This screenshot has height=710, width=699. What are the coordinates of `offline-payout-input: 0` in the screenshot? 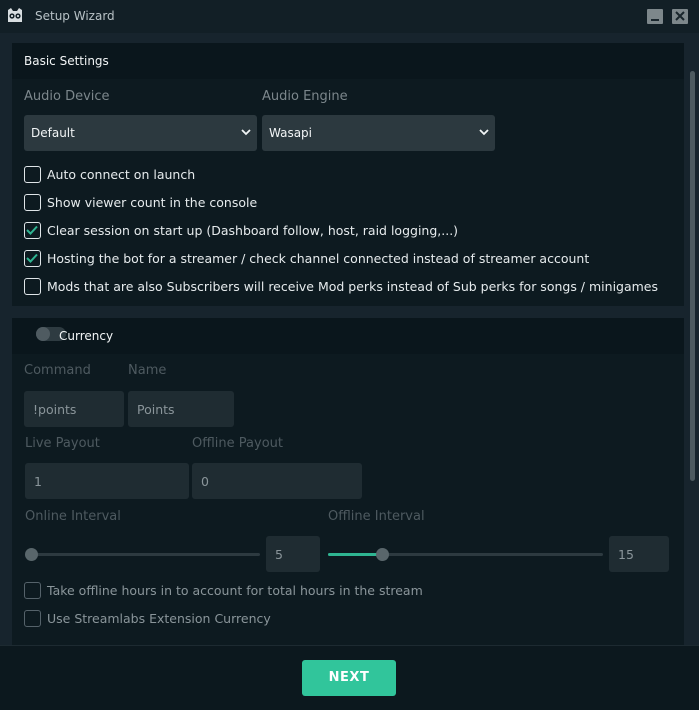 It's located at (277, 481).